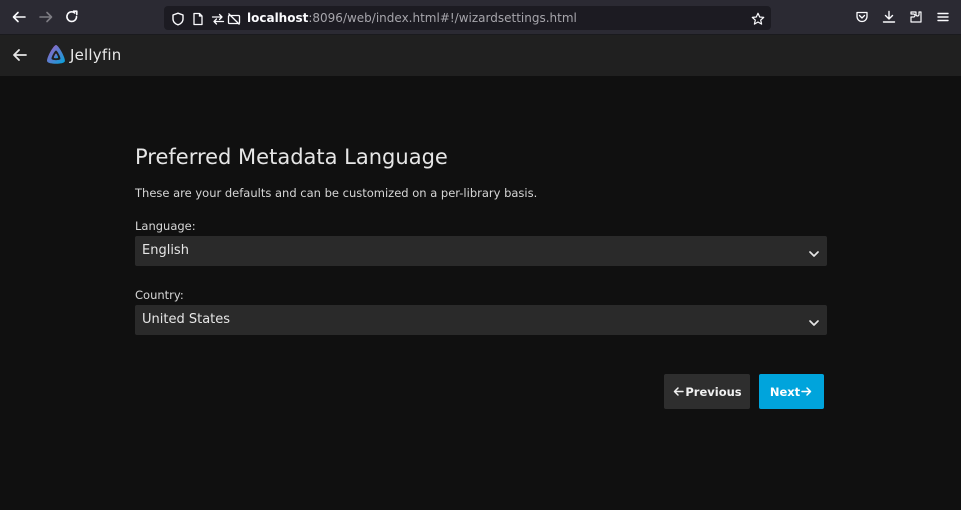 The height and width of the screenshot is (510, 961). I want to click on camera-blocked-icon, so click(234, 18).